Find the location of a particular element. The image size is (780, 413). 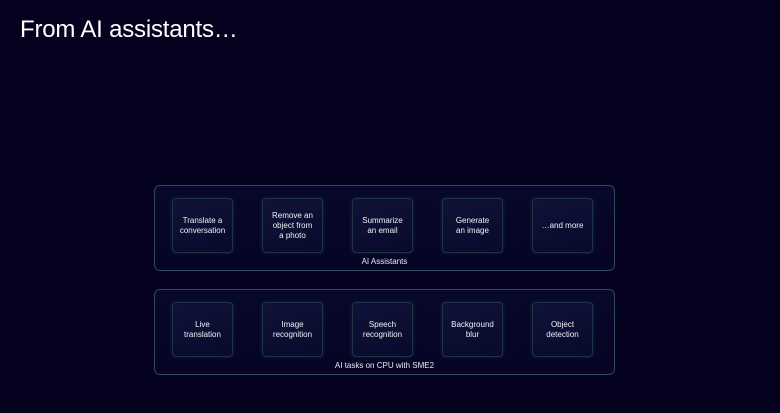

card-label: …and more is located at coordinates (562, 225).